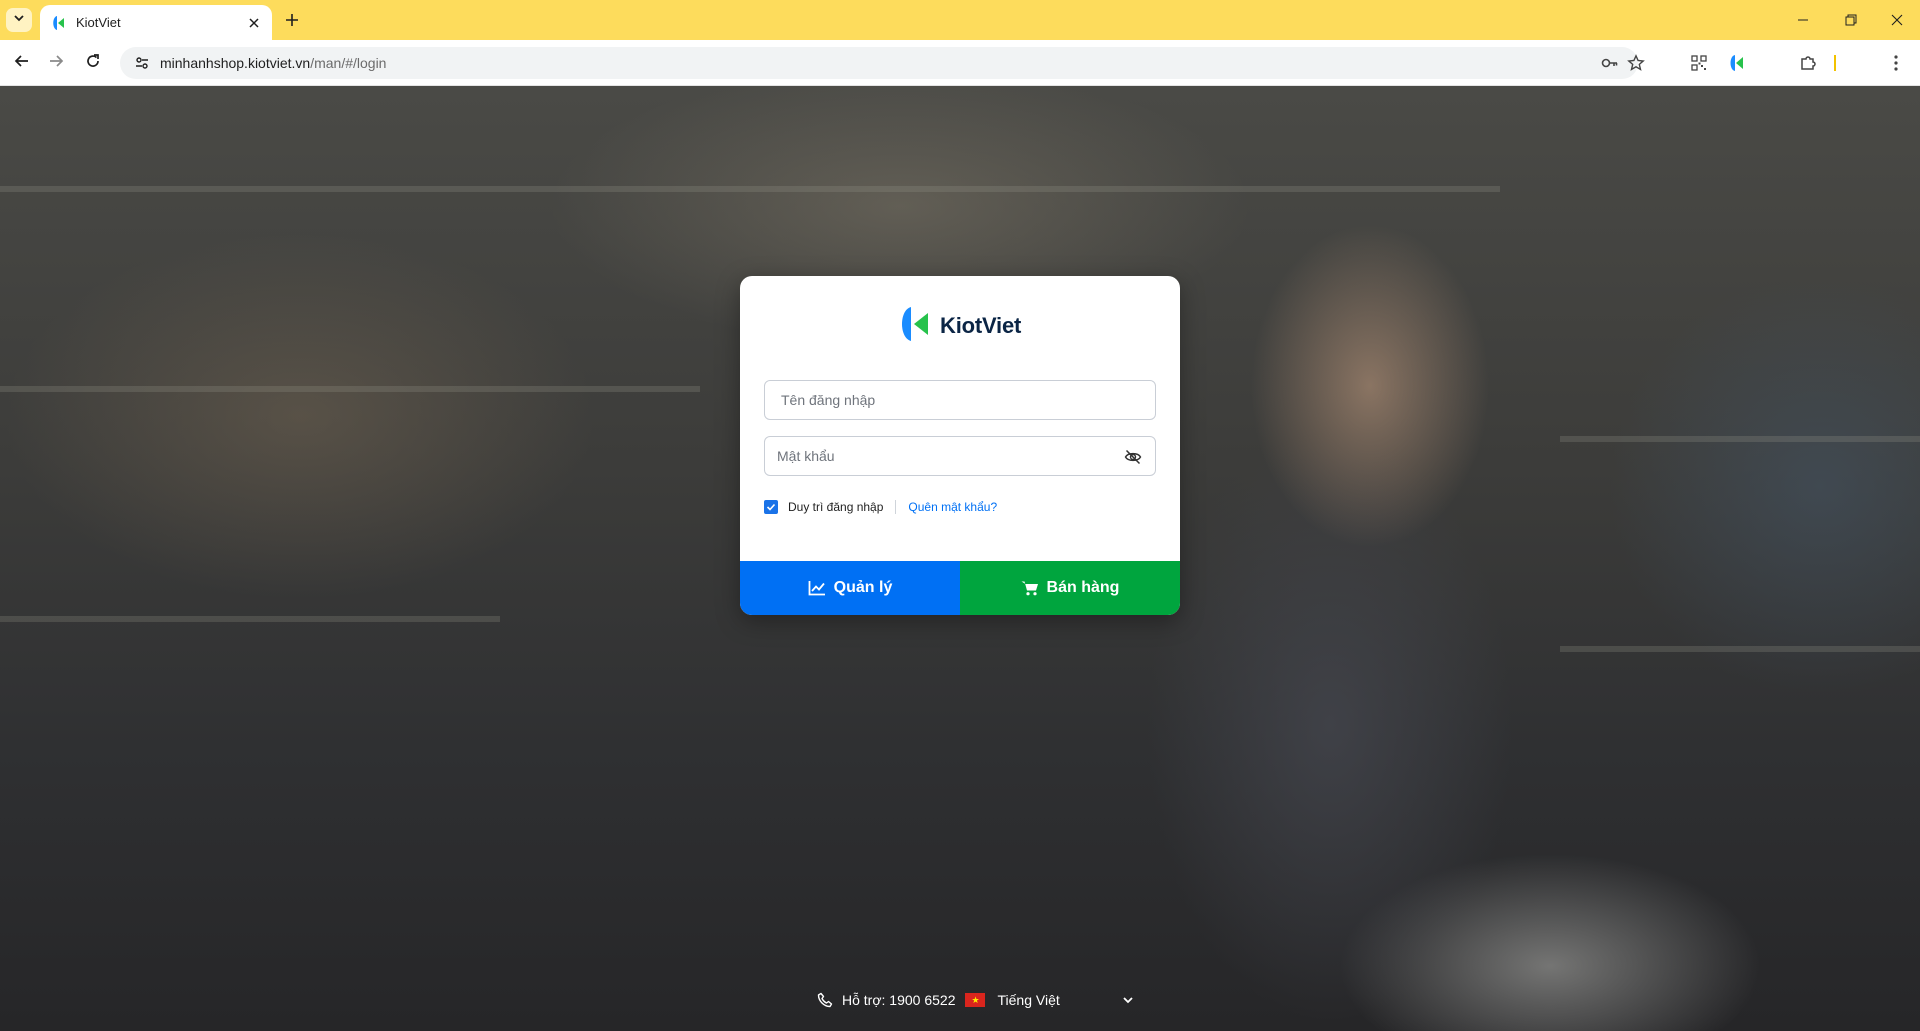 The width and height of the screenshot is (1920, 1031). What do you see at coordinates (952, 507) in the screenshot?
I see `forgot-password-link: Quên mật khẩu?` at bounding box center [952, 507].